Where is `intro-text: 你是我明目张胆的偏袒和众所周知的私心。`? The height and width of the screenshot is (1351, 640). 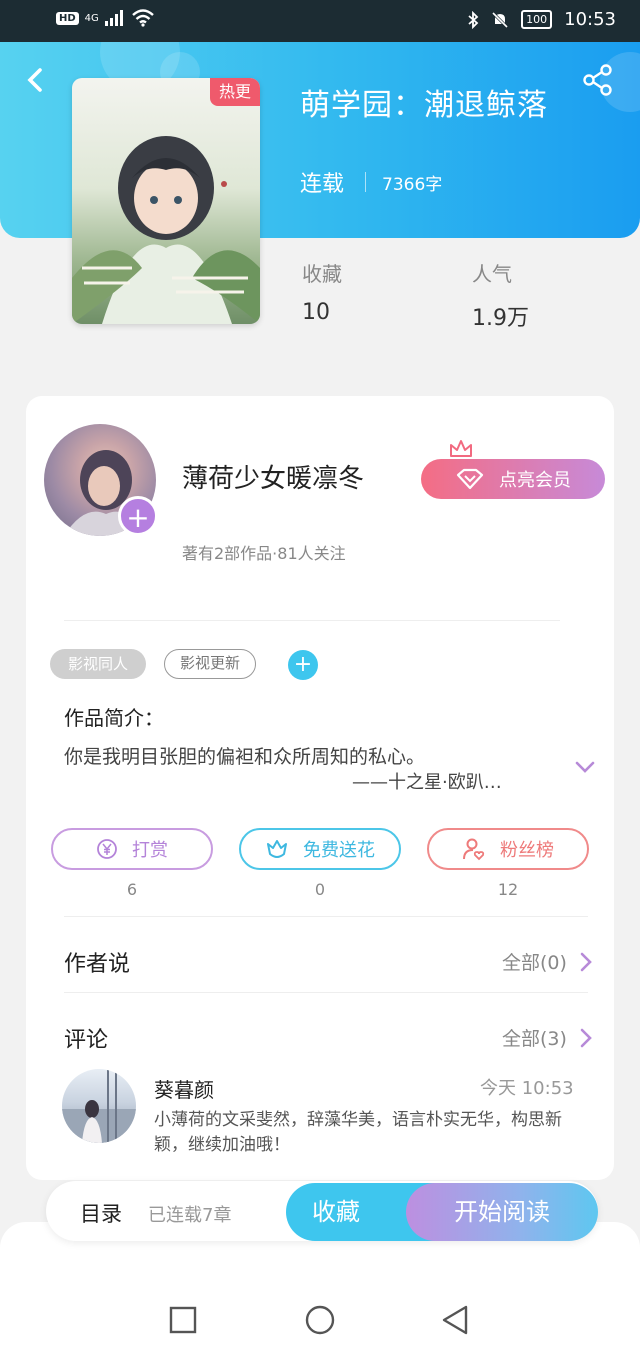
intro-text: 你是我明目张胆的偏袒和众所周知的私心。 is located at coordinates (245, 757).